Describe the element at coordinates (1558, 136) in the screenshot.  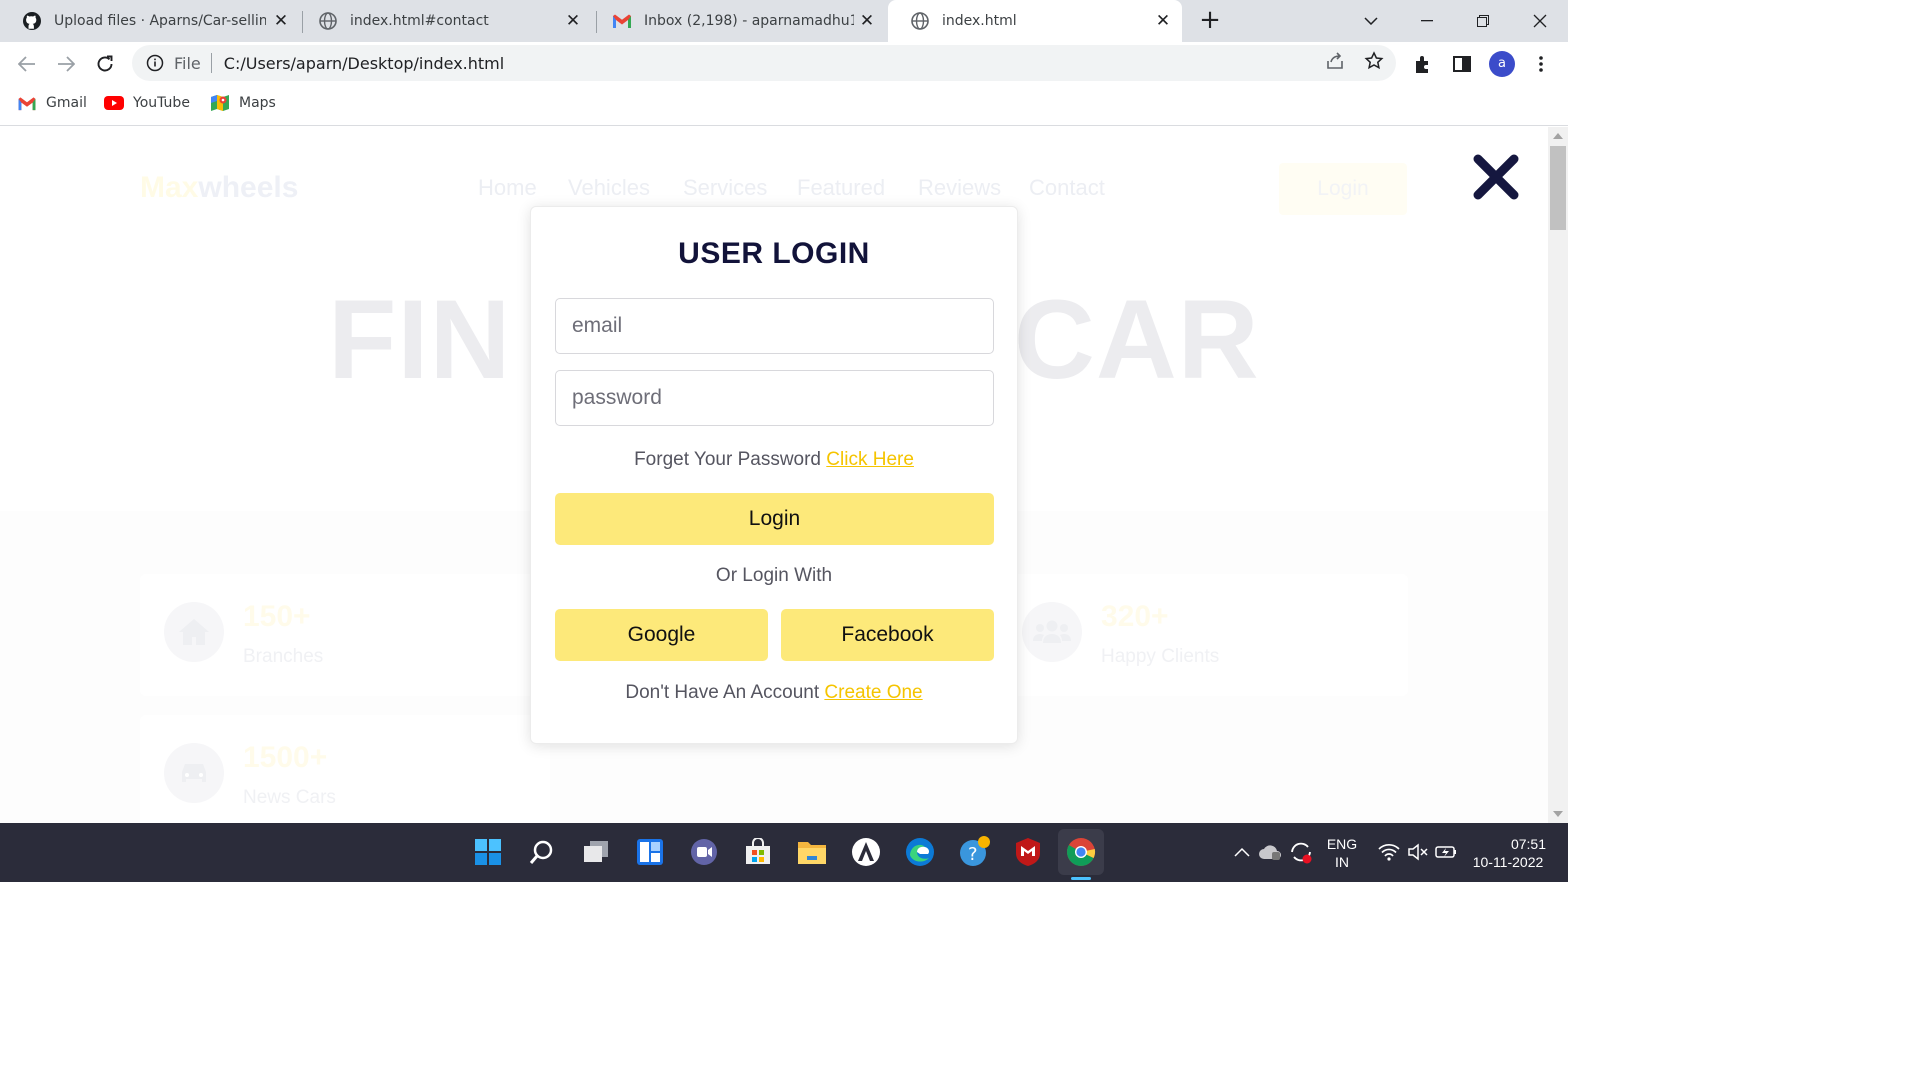
I see `scroll-up-arrow-icon` at that location.